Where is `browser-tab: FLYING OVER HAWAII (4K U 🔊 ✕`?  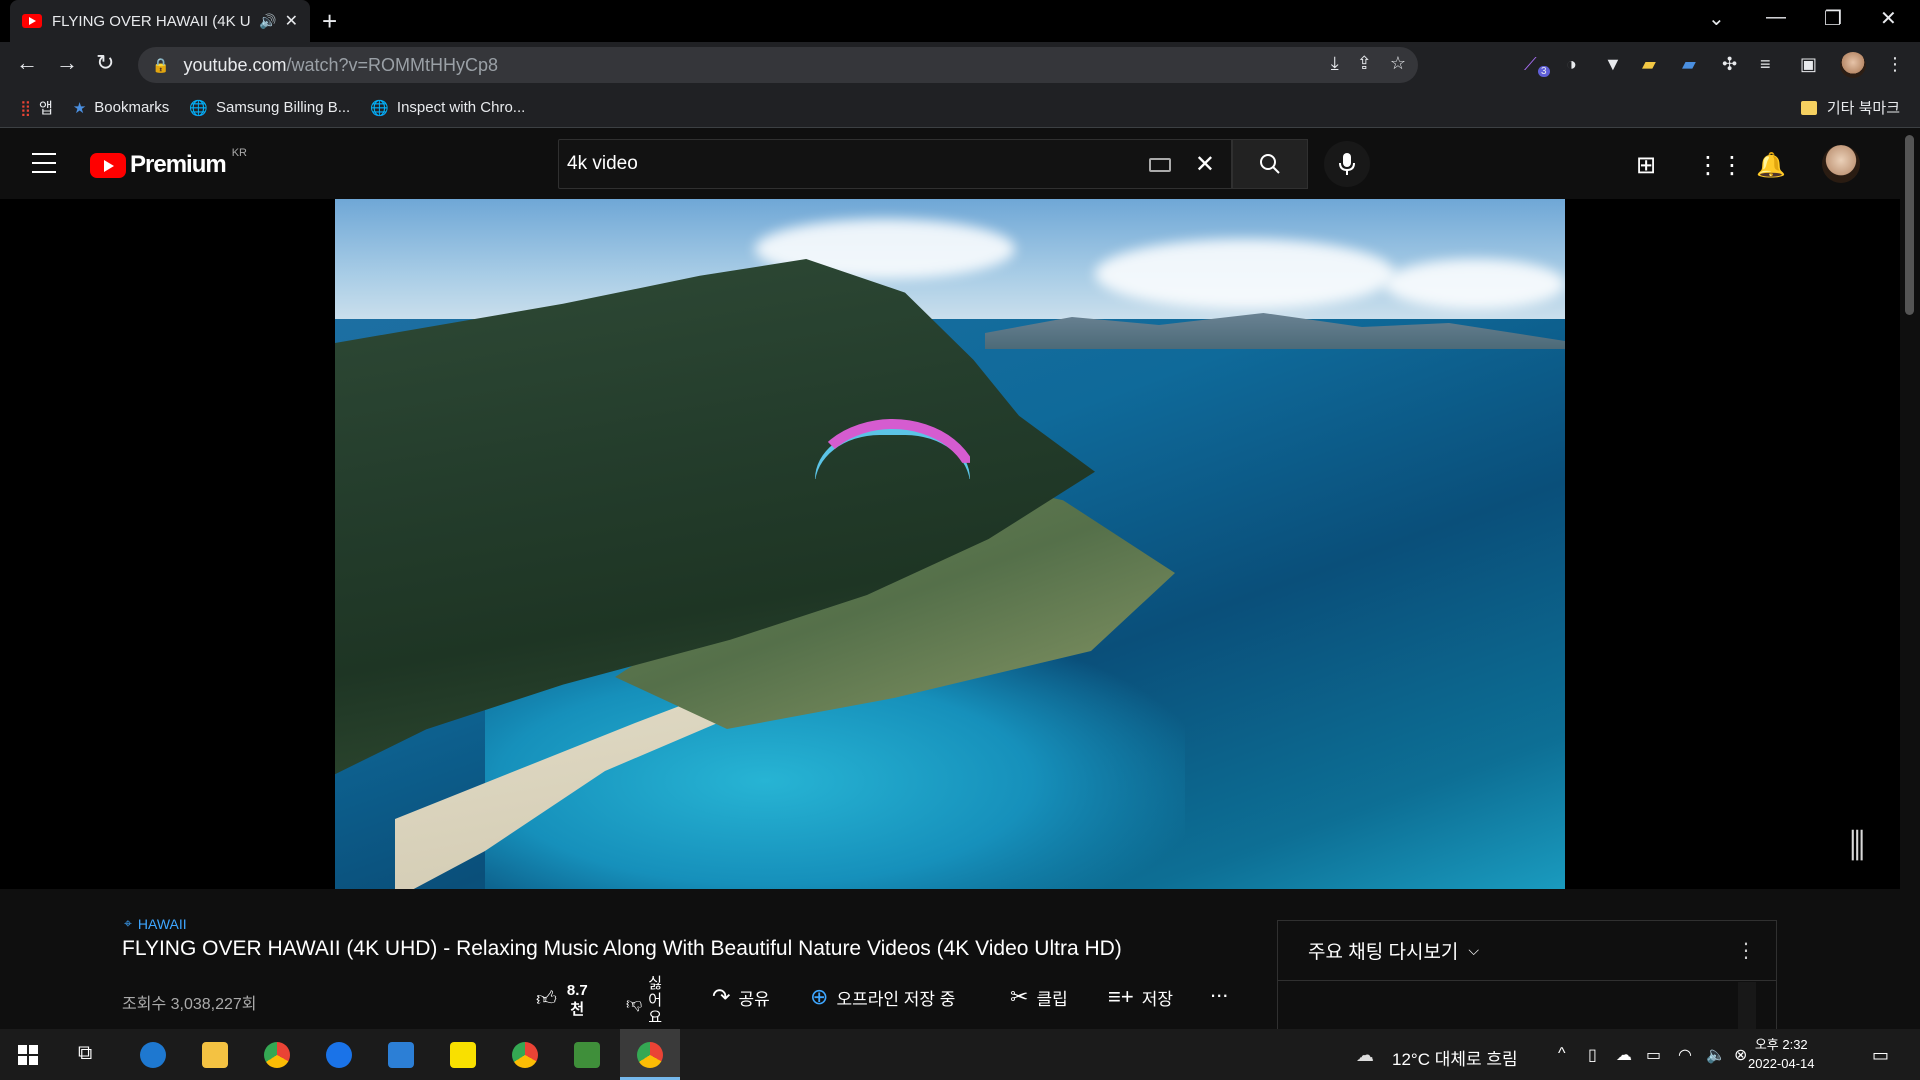
browser-tab: FLYING OVER HAWAII (4K U 🔊 ✕ is located at coordinates (160, 21).